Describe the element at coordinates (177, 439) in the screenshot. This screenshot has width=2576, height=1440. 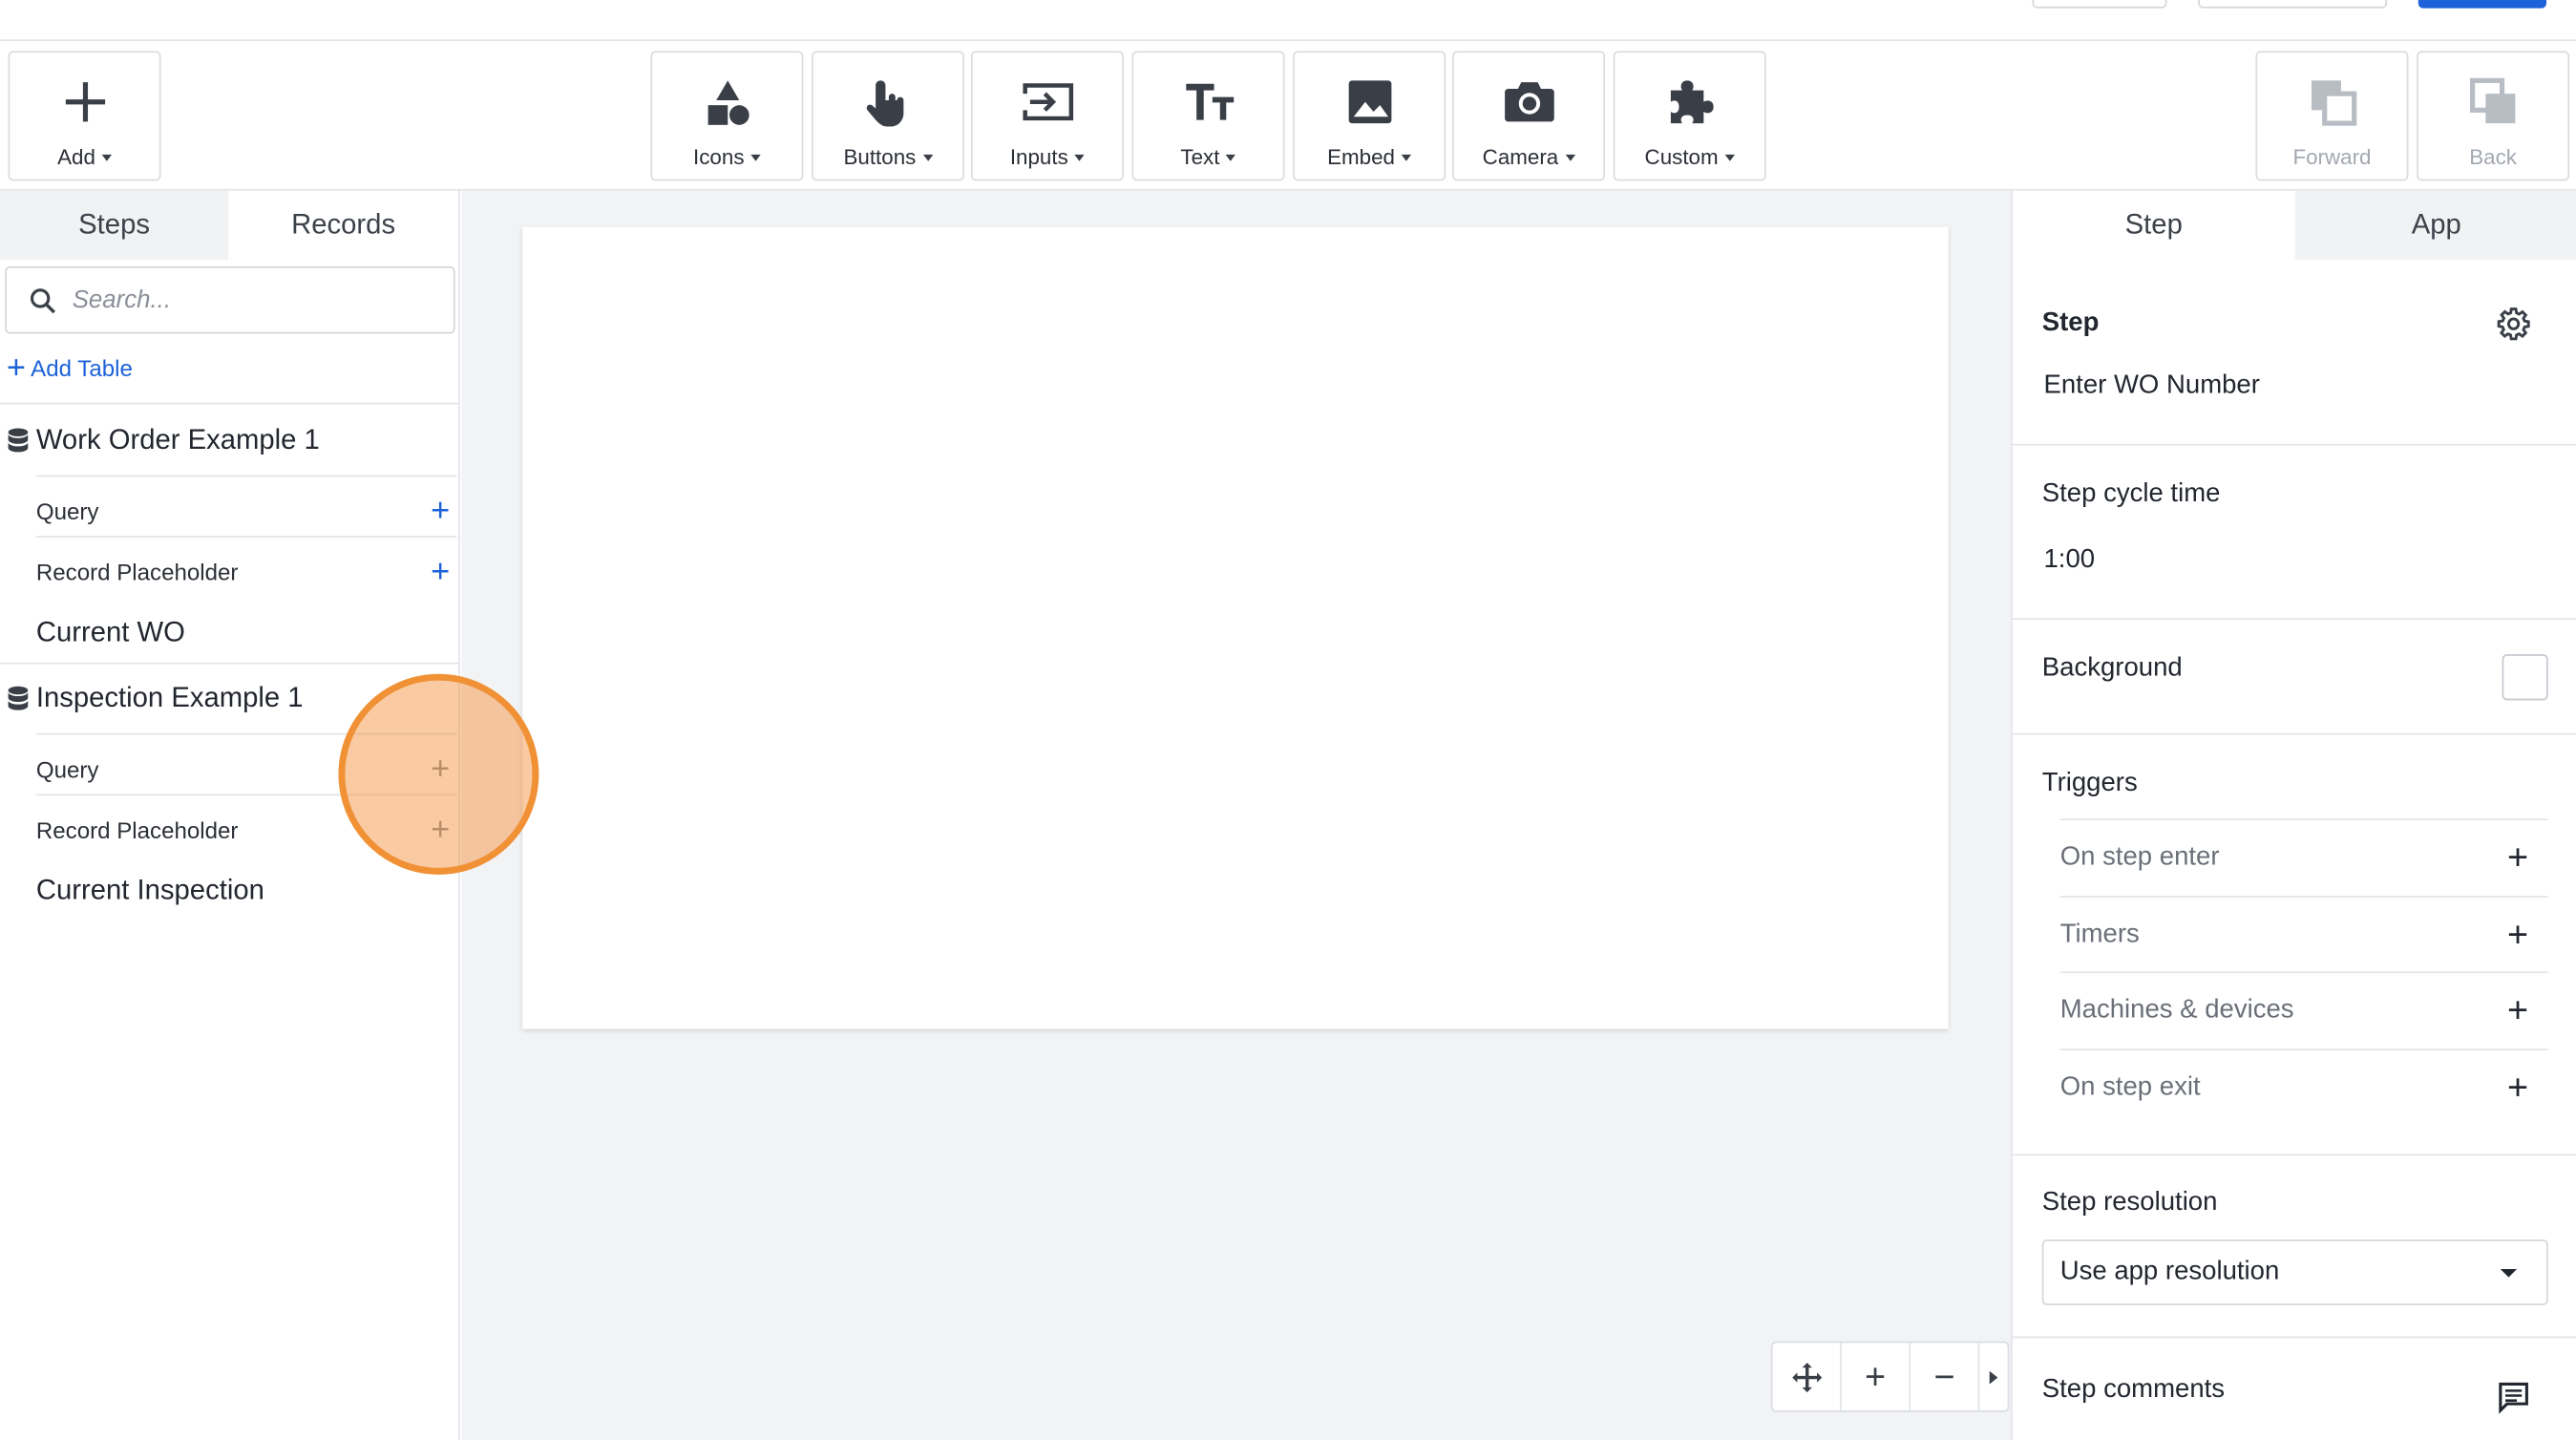
I see `table-name: Work Order Example 1` at that location.